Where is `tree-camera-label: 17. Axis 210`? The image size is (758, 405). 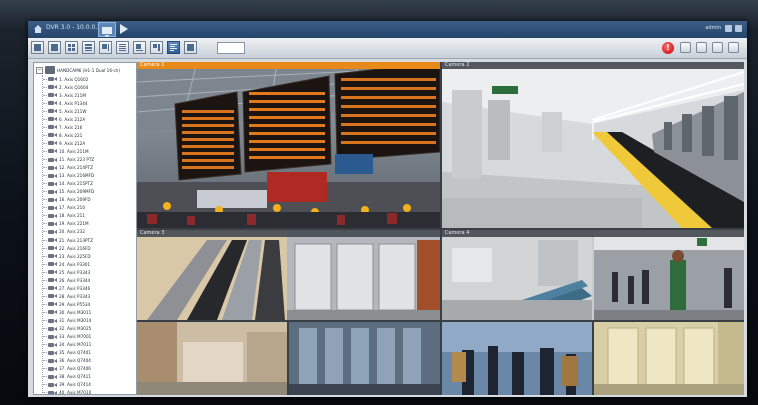
tree-camera-label: 17. Axis 210 is located at coordinates (72, 208).